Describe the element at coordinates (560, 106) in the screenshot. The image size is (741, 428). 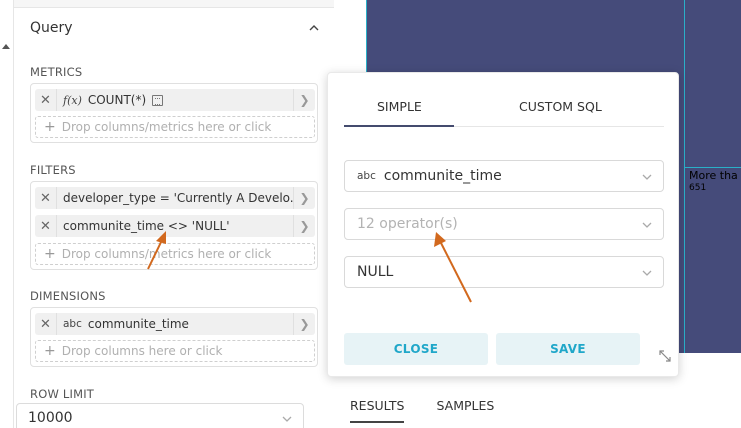
I see `tab-custom-sql: CUSTOM SQL` at that location.